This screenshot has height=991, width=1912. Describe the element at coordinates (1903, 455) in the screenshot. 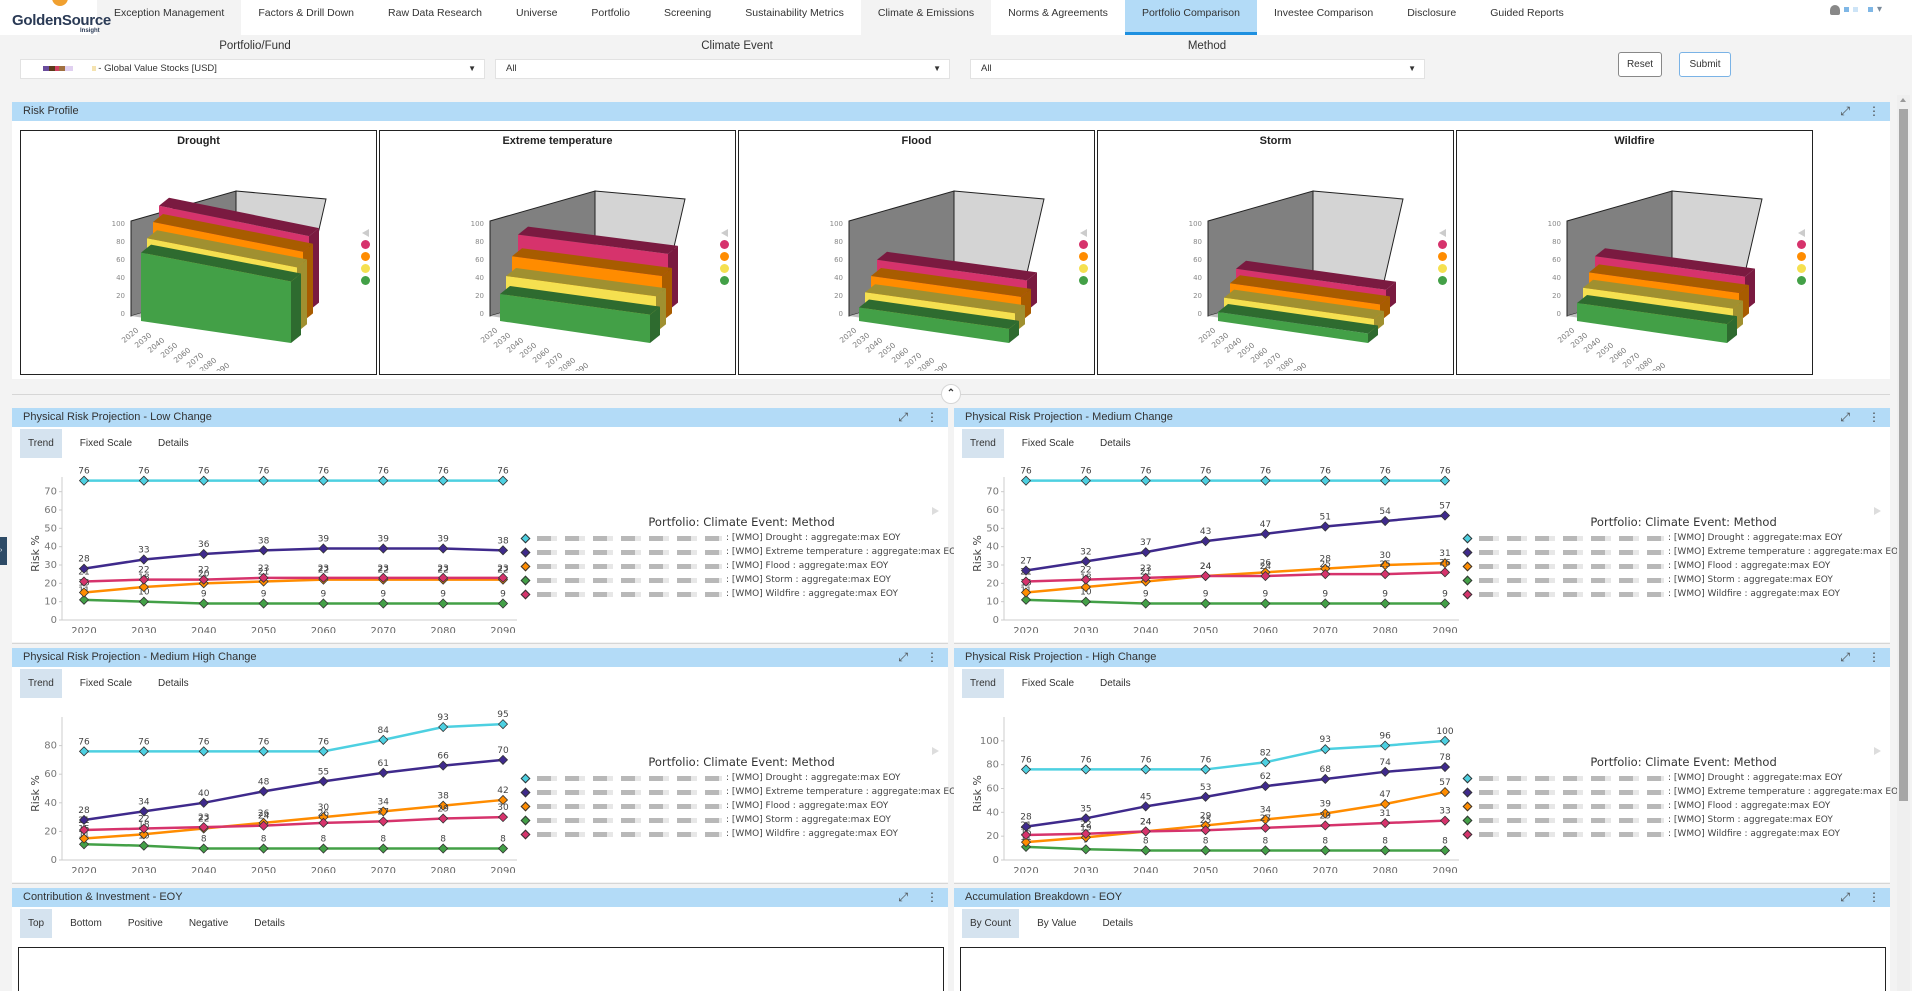

I see `scrollbar-thumb` at that location.